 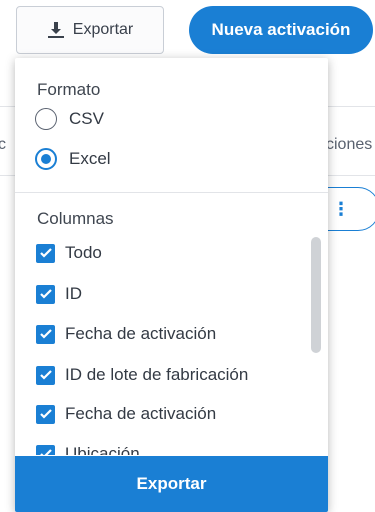 What do you see at coordinates (69, 89) in the screenshot?
I see `format-section-title: Formato` at bounding box center [69, 89].